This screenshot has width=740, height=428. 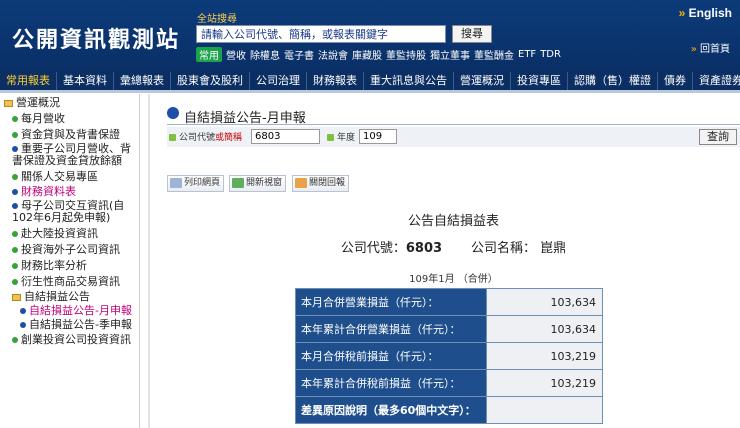 I want to click on english-link-label: English, so click(x=710, y=13).